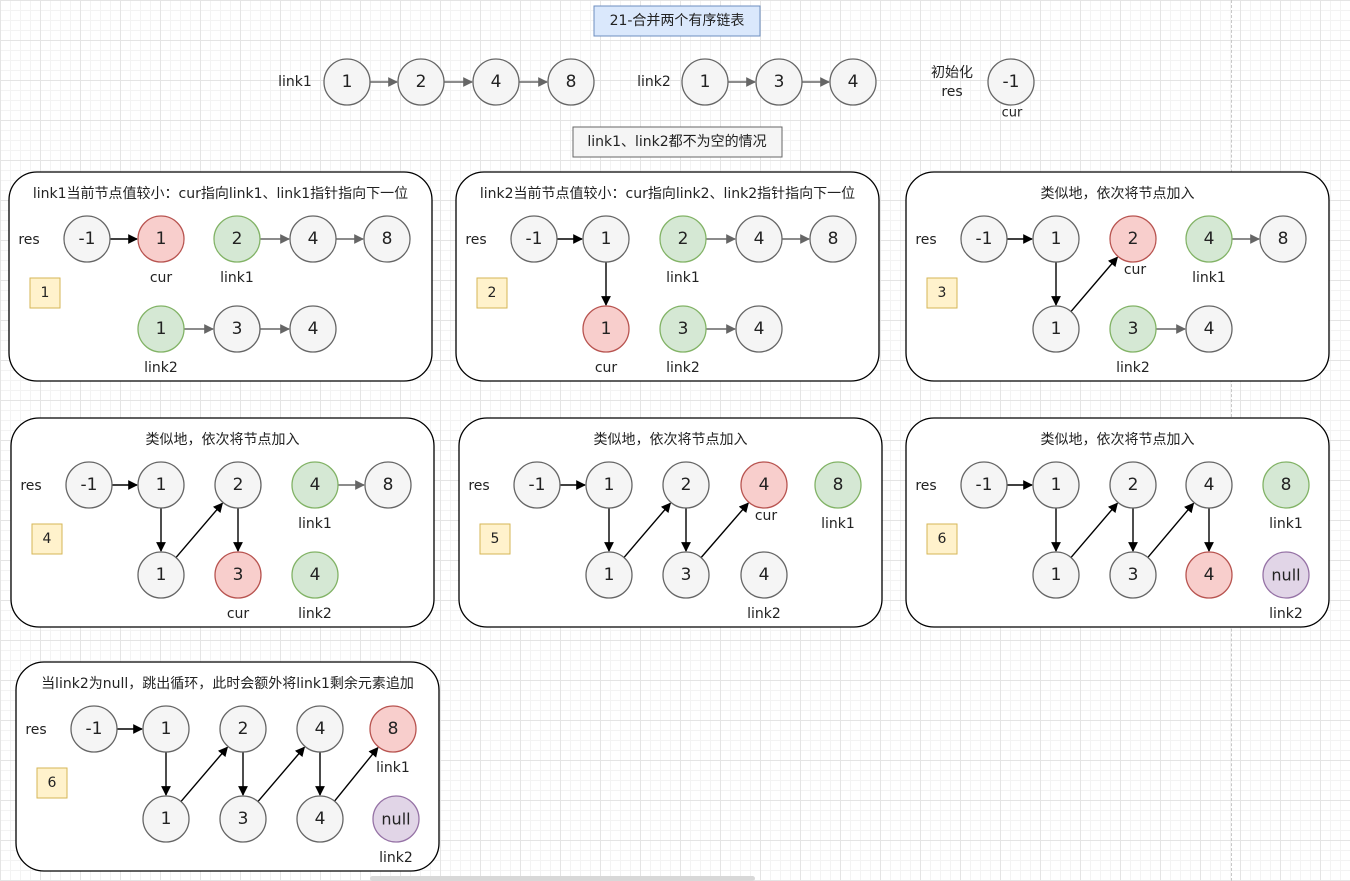  What do you see at coordinates (52, 783) in the screenshot?
I see `step-number: 6` at bounding box center [52, 783].